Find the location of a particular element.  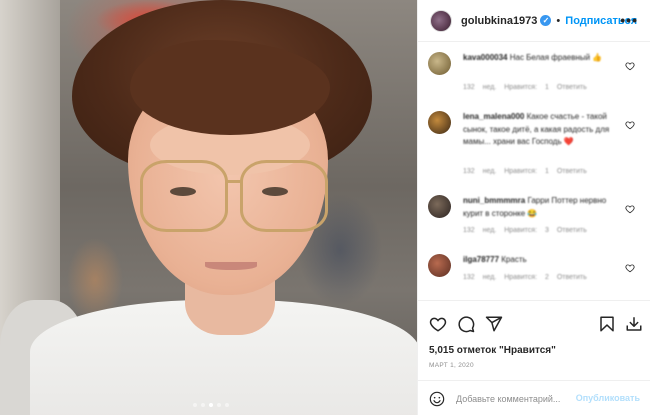

add-comment-bar: Опубликовать is located at coordinates (534, 397).